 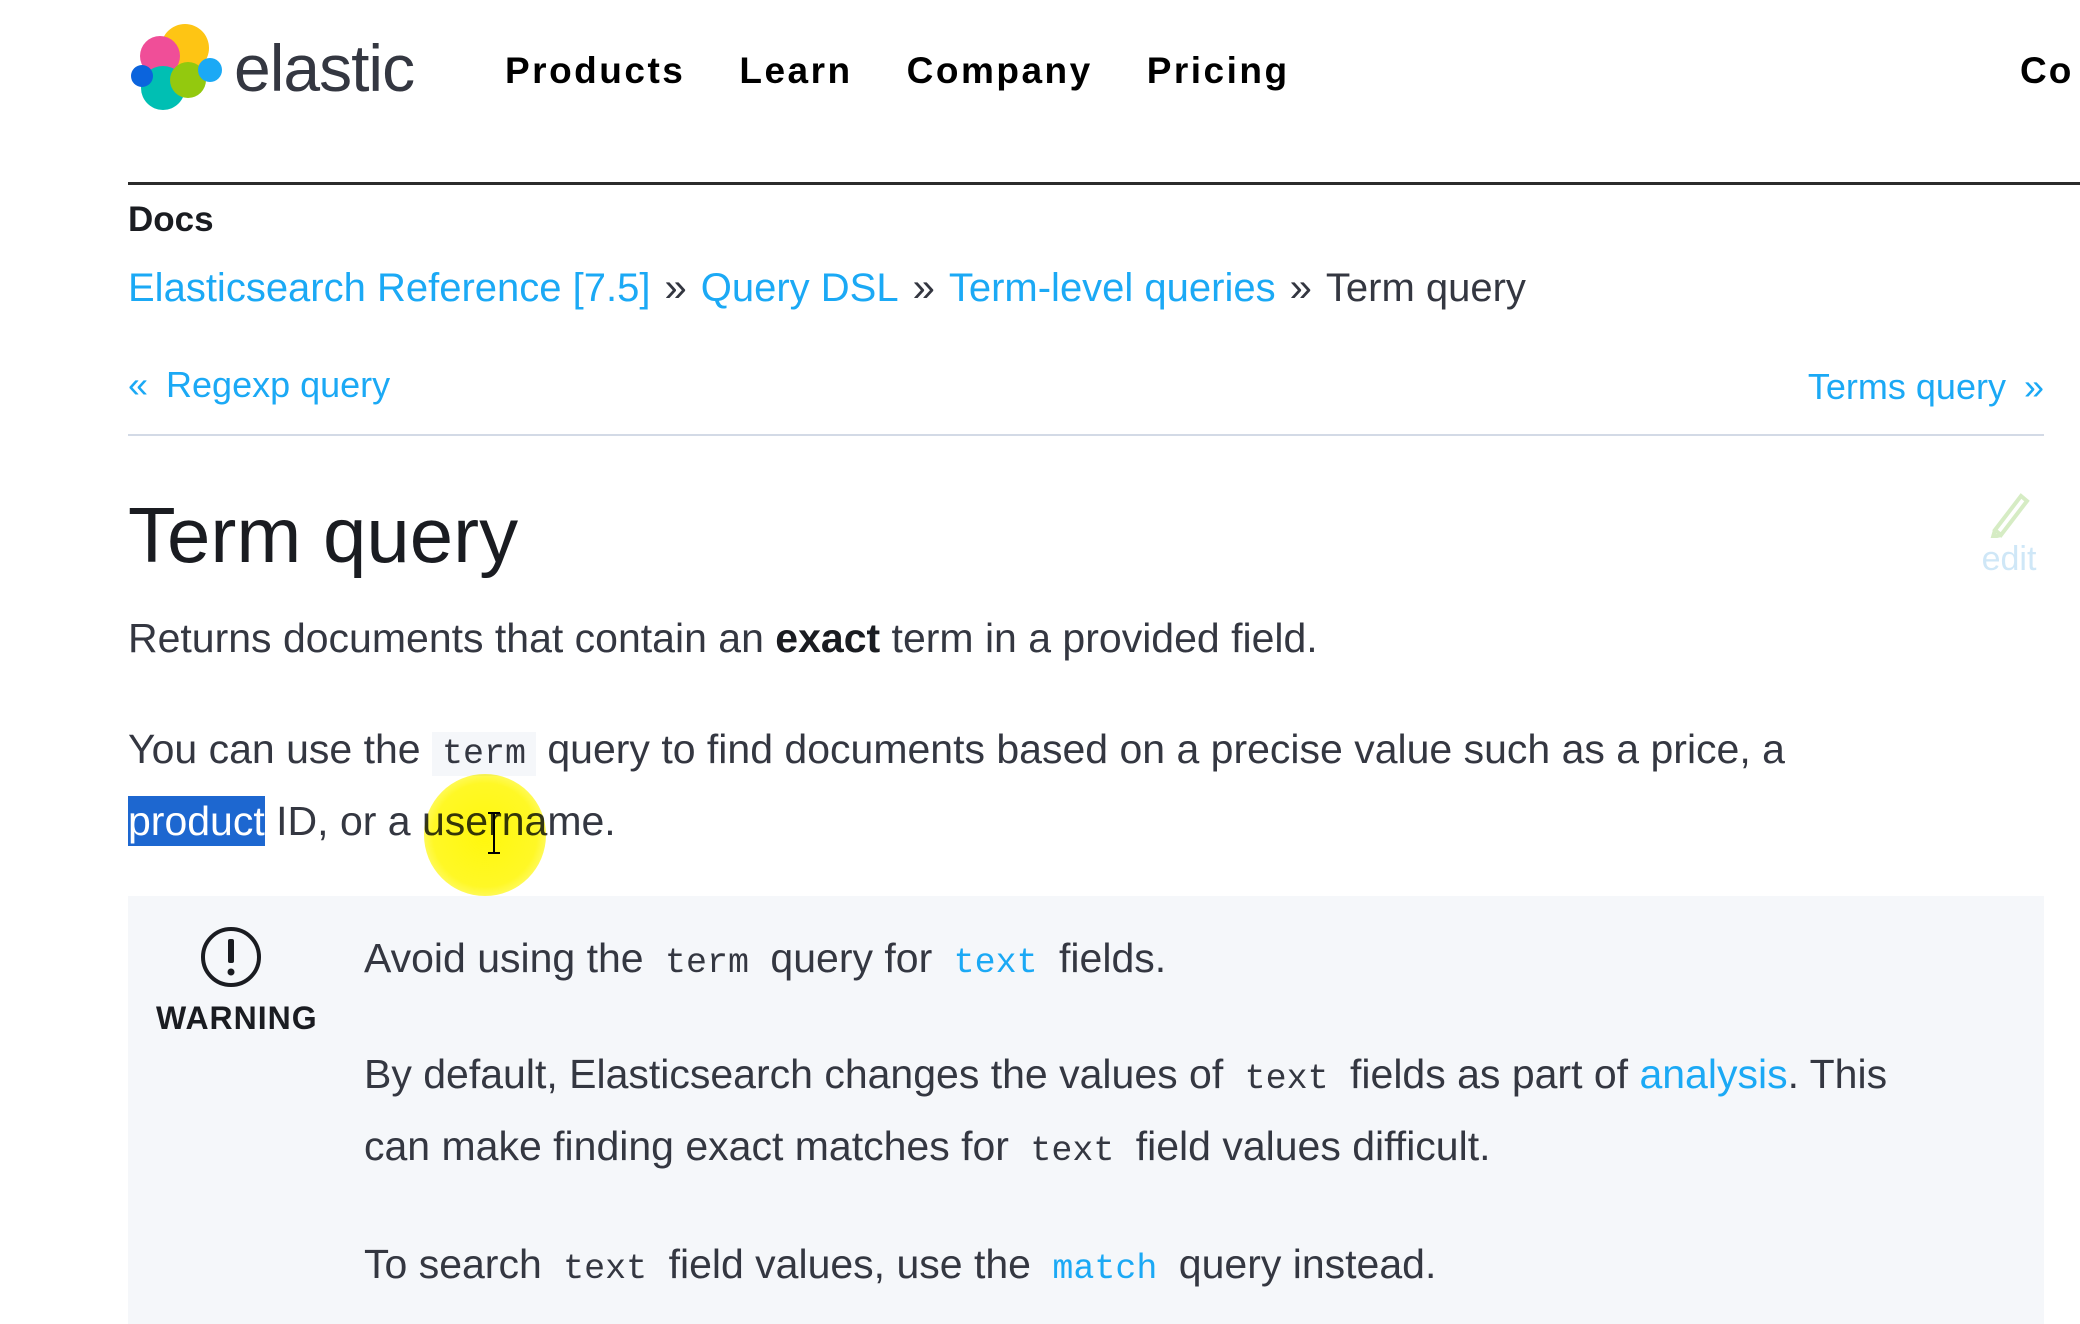 What do you see at coordinates (2010, 515) in the screenshot?
I see `pencil-icon` at bounding box center [2010, 515].